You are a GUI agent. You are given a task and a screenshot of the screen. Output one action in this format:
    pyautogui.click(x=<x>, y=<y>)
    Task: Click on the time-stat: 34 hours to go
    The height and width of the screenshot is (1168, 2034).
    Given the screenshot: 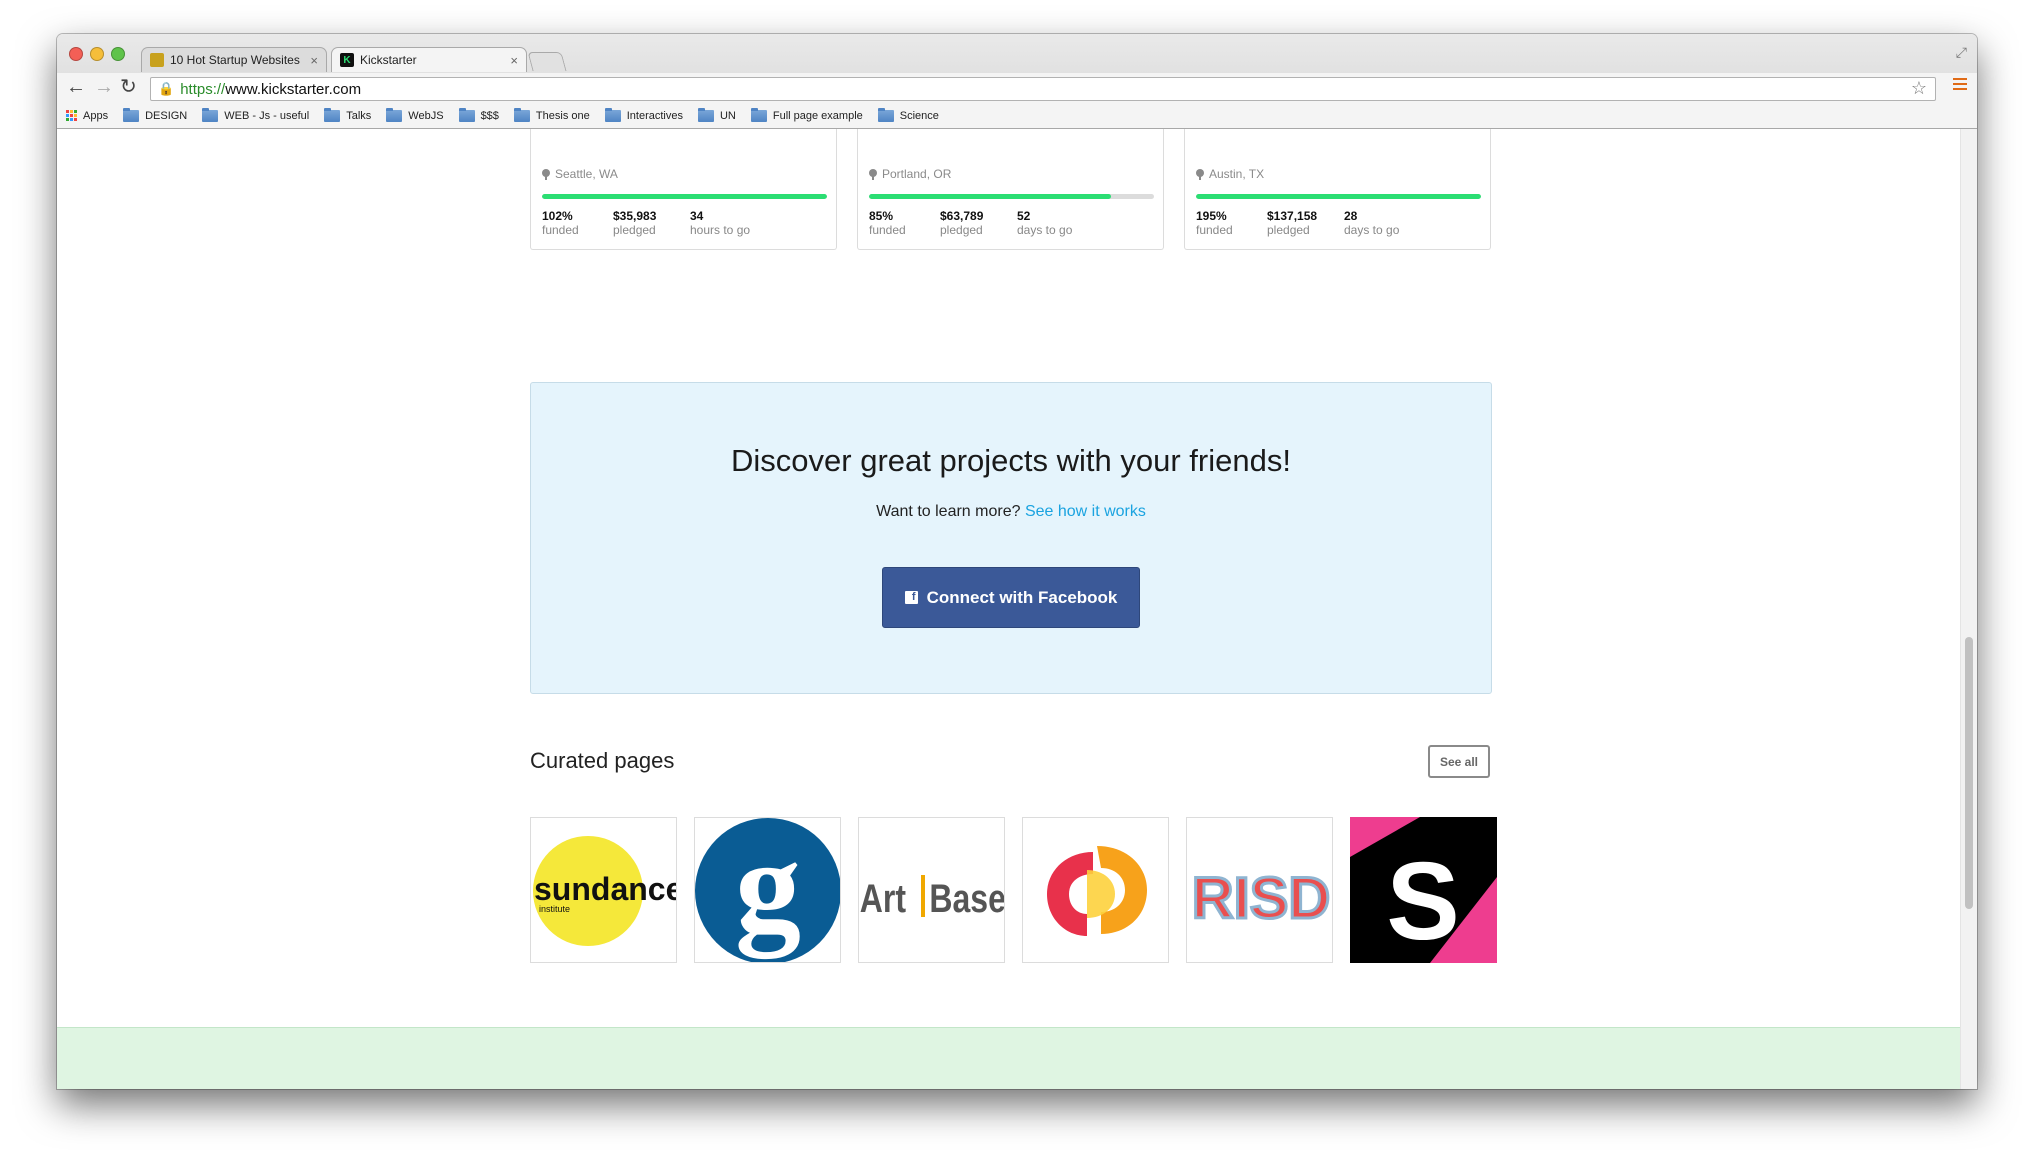 What is the action you would take?
    pyautogui.click(x=720, y=223)
    